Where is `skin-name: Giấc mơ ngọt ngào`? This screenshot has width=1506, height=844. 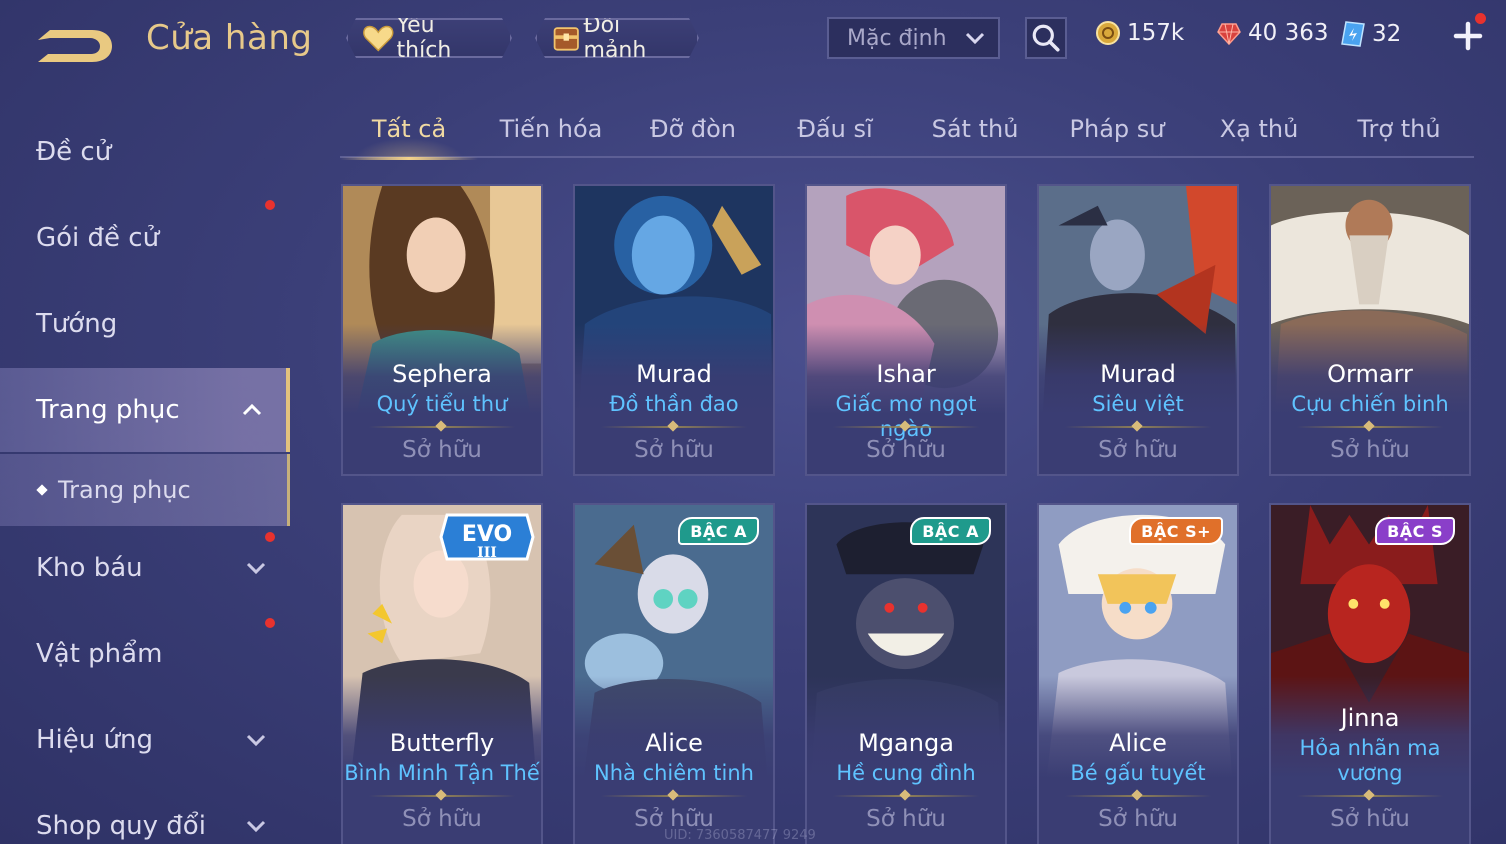 skin-name: Giấc mơ ngọt ngào is located at coordinates (906, 416).